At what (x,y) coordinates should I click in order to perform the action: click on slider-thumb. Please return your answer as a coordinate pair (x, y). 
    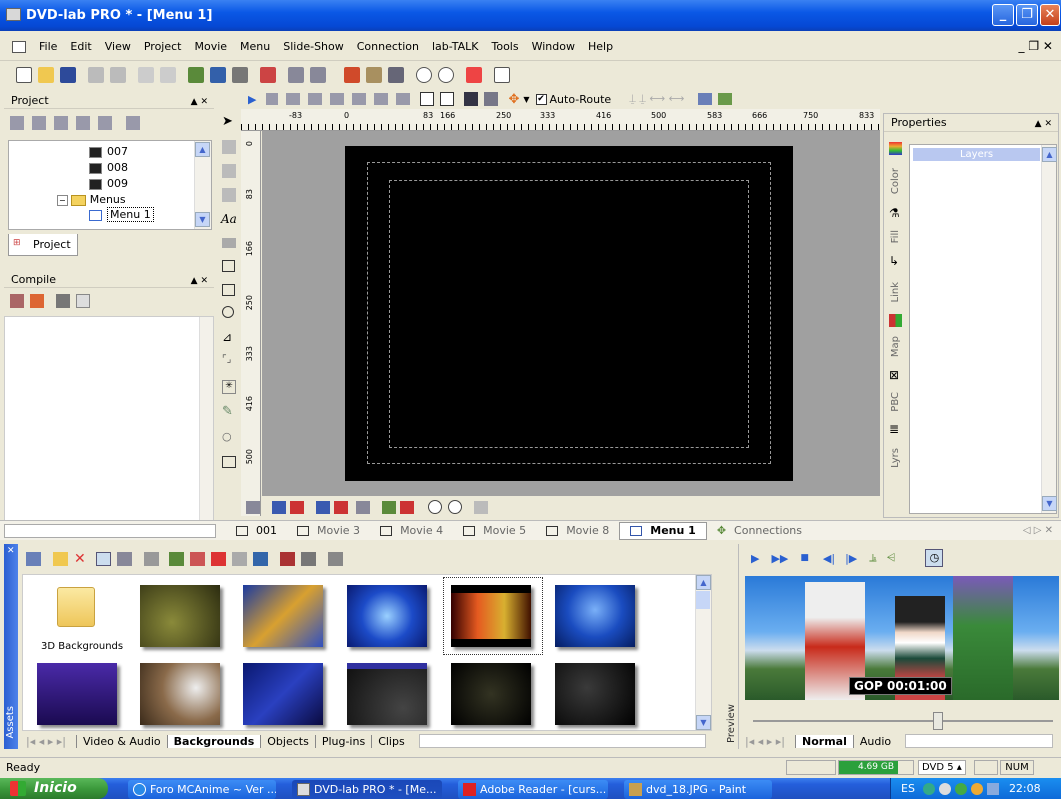
    Looking at the image, I should click on (938, 721).